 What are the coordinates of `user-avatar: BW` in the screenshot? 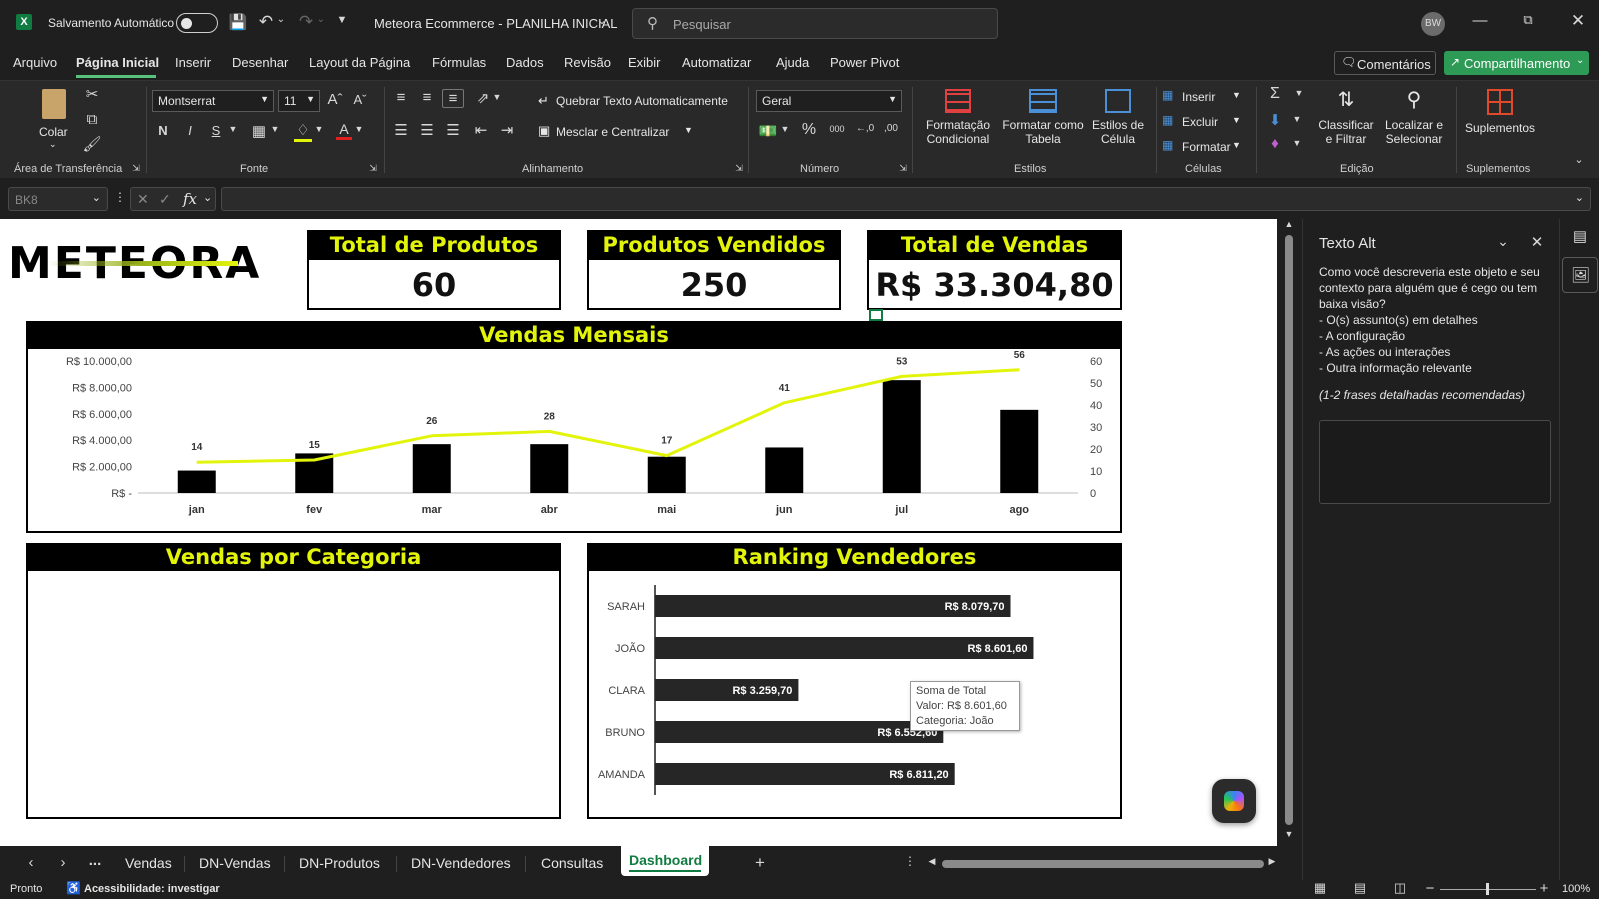 It's located at (1433, 24).